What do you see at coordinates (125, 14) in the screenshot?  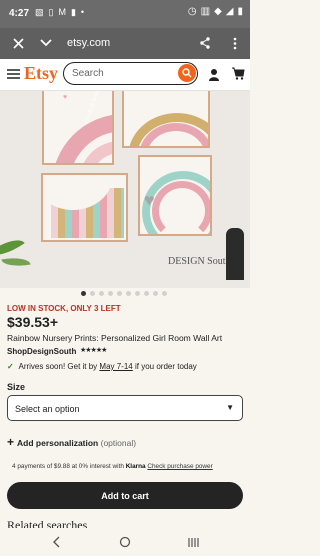 I see `status-bar: 4:27 ▧ ▯ M ▮ • ◷ ▥ ◆ ◢ ▮` at bounding box center [125, 14].